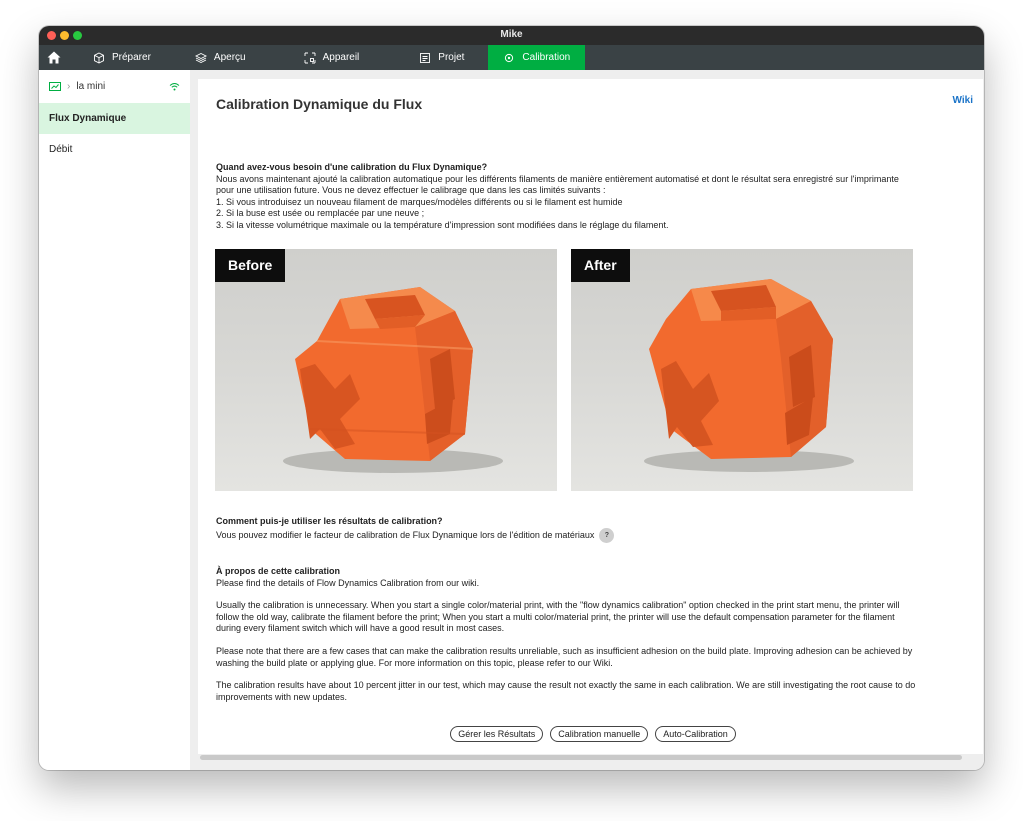  What do you see at coordinates (607, 535) in the screenshot?
I see `help-question-icon: ?` at bounding box center [607, 535].